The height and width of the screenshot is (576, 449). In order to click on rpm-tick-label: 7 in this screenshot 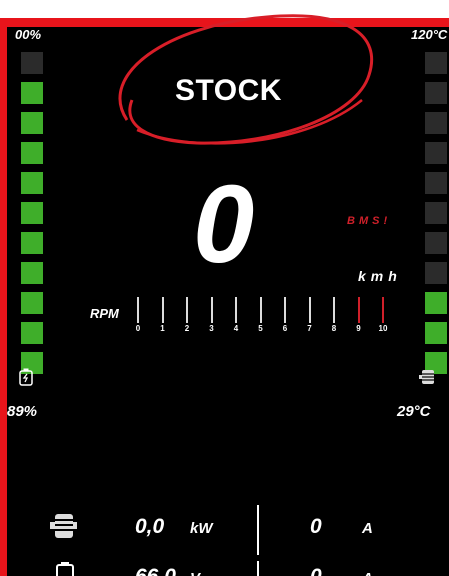, I will do `click(309, 328)`.